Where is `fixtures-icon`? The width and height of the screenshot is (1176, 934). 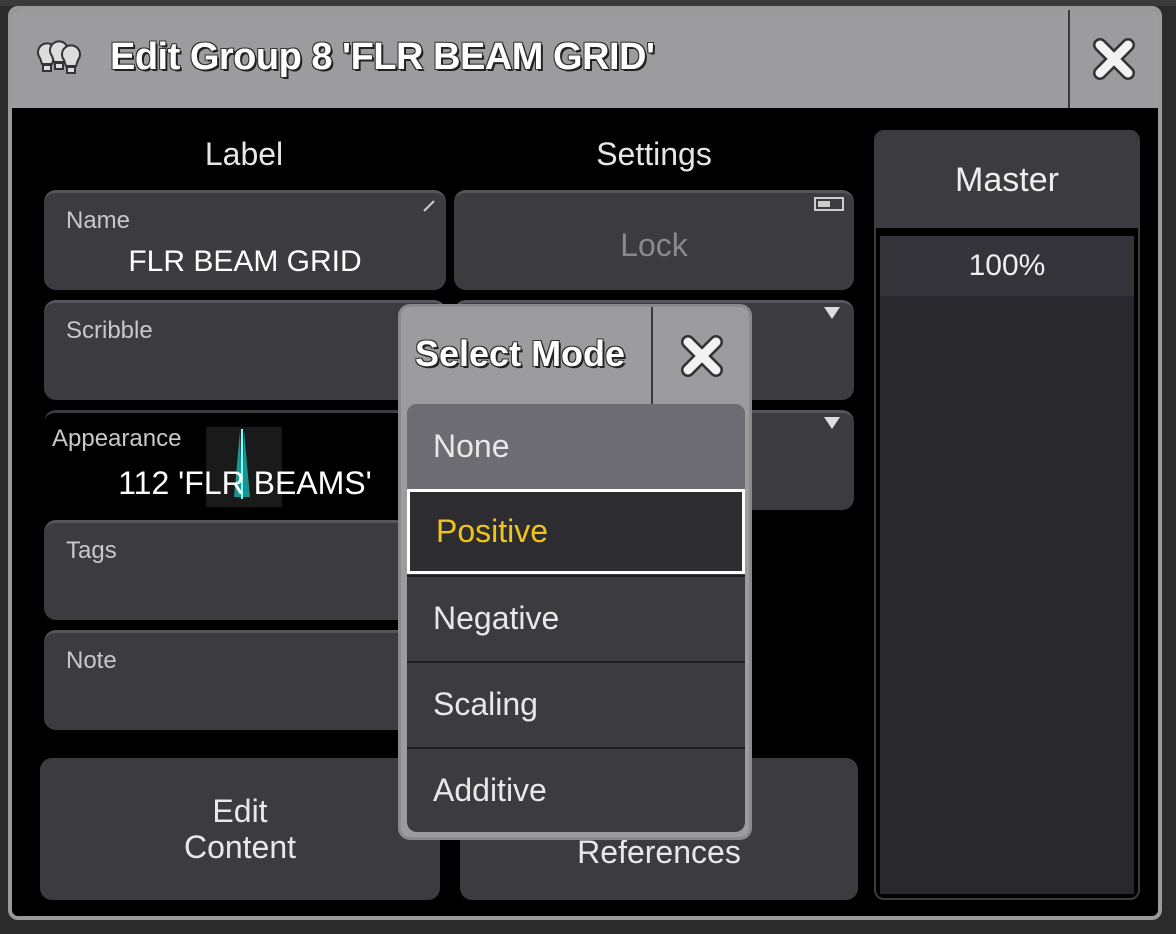
fixtures-icon is located at coordinates (59, 57).